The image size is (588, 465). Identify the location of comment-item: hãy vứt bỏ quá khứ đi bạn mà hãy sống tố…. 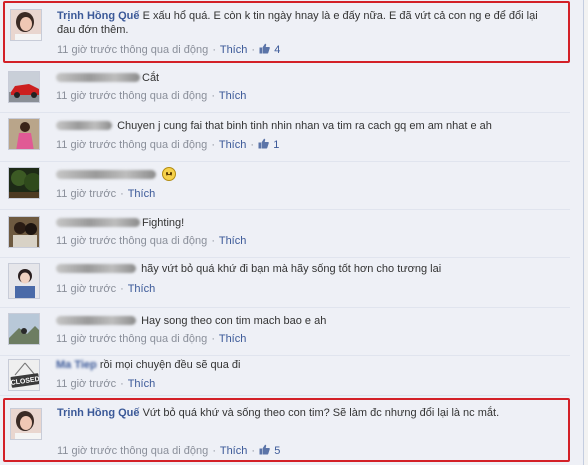
(285, 283).